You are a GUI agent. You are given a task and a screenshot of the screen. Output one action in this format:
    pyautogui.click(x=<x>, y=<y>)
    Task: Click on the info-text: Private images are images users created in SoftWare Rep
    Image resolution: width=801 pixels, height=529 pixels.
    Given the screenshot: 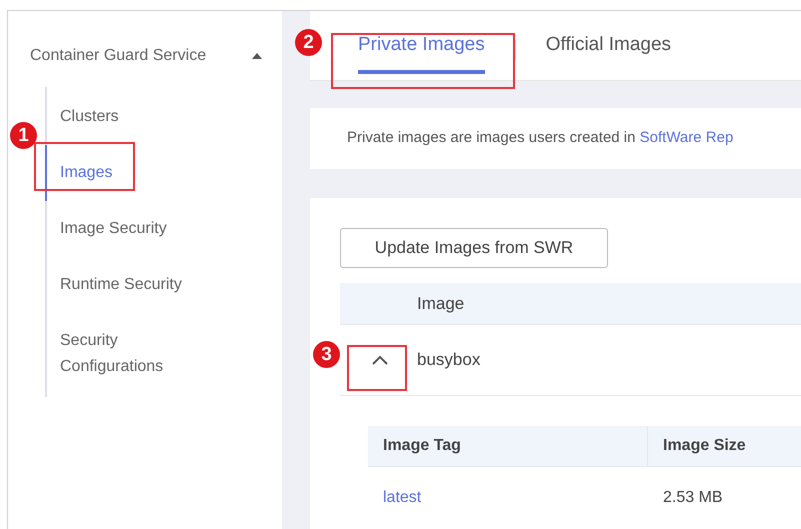 What is the action you would take?
    pyautogui.click(x=540, y=138)
    